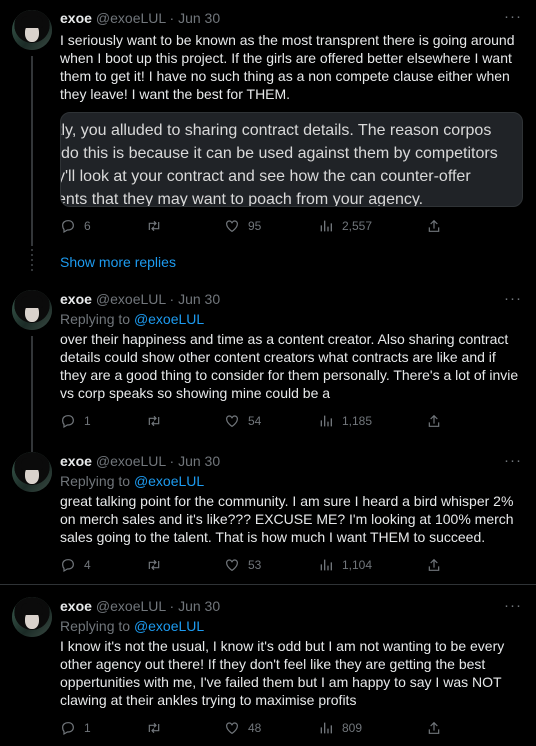 The image size is (536, 746). What do you see at coordinates (87, 226) in the screenshot?
I see `reply-count: 6` at bounding box center [87, 226].